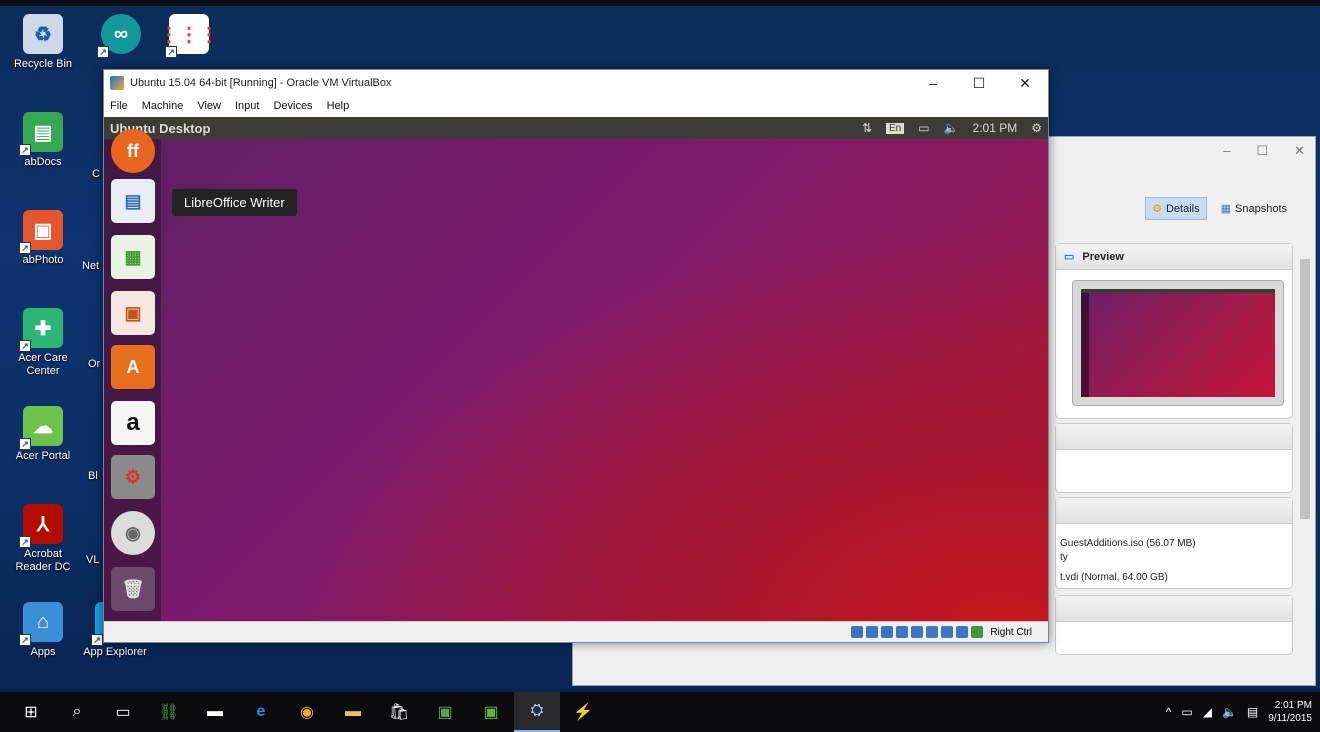 The width and height of the screenshot is (1320, 732). Describe the element at coordinates (353, 712) in the screenshot. I see `file-explorer-icon: ▬` at that location.